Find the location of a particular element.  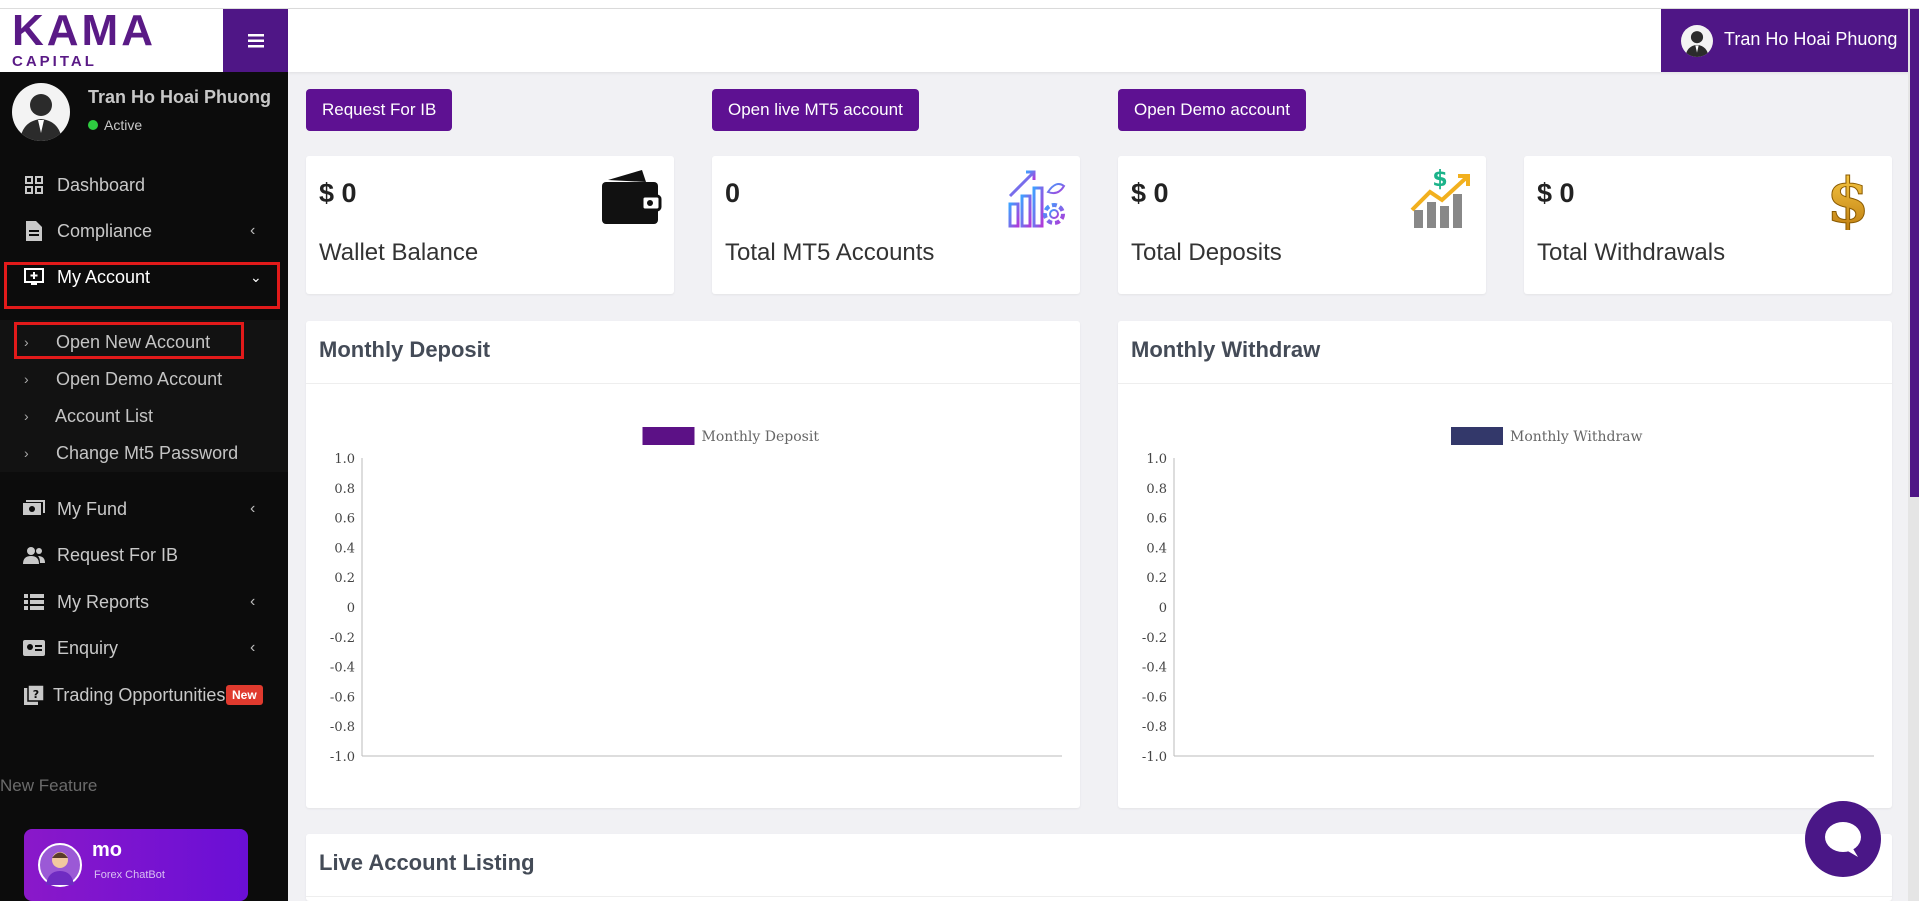

header-user-menu: Tran Ho Hoai Phuong is located at coordinates (1790, 40).